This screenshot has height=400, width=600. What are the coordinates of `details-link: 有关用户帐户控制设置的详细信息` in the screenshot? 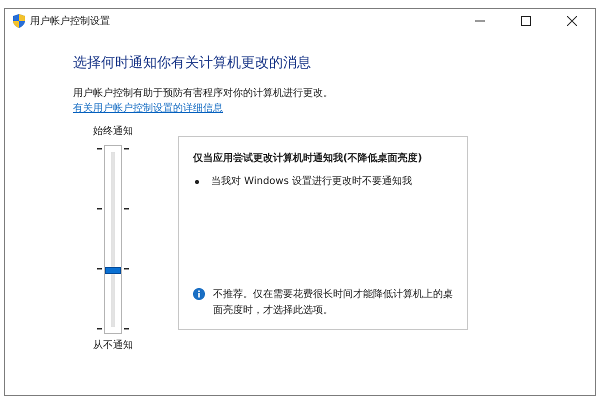 It's located at (148, 108).